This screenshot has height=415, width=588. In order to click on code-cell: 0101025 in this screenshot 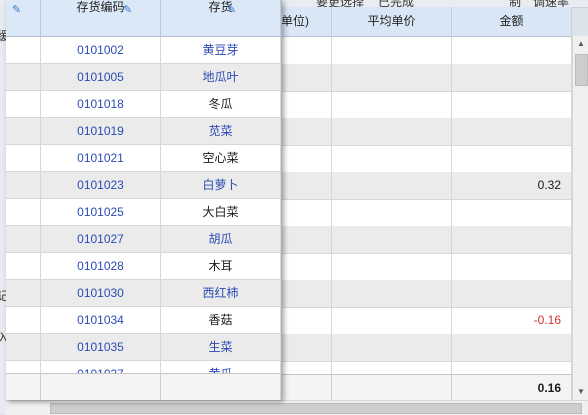, I will do `click(101, 212)`.